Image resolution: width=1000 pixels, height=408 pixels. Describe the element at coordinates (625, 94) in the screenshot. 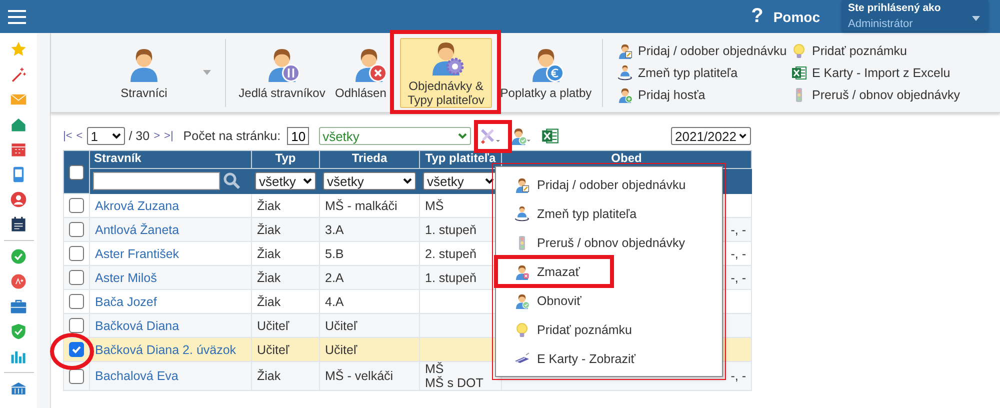

I see `person-add-icon` at that location.